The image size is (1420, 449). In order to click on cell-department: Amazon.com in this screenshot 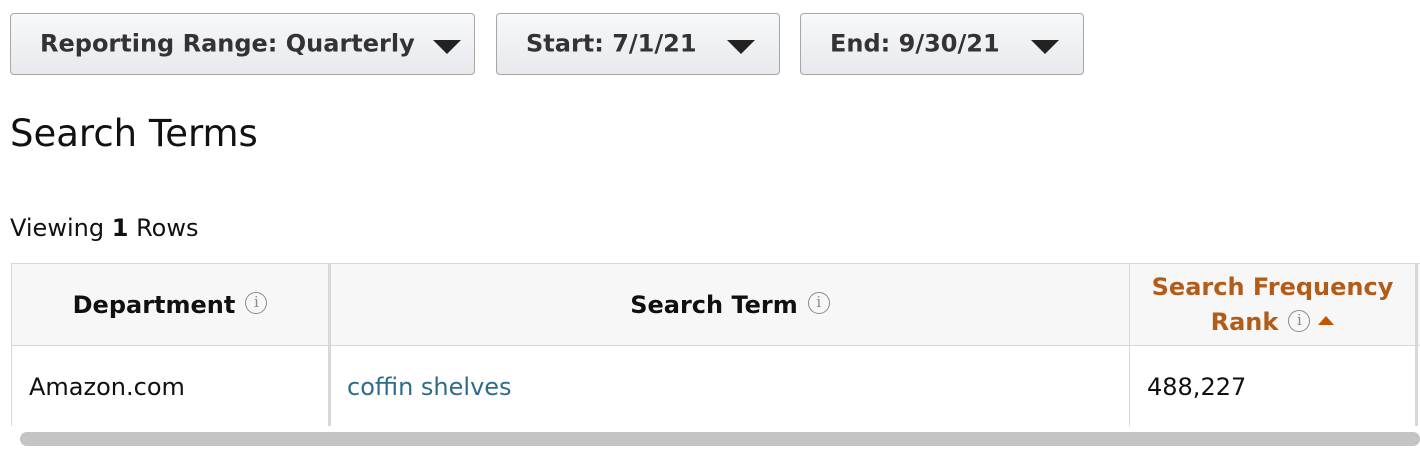, I will do `click(107, 387)`.